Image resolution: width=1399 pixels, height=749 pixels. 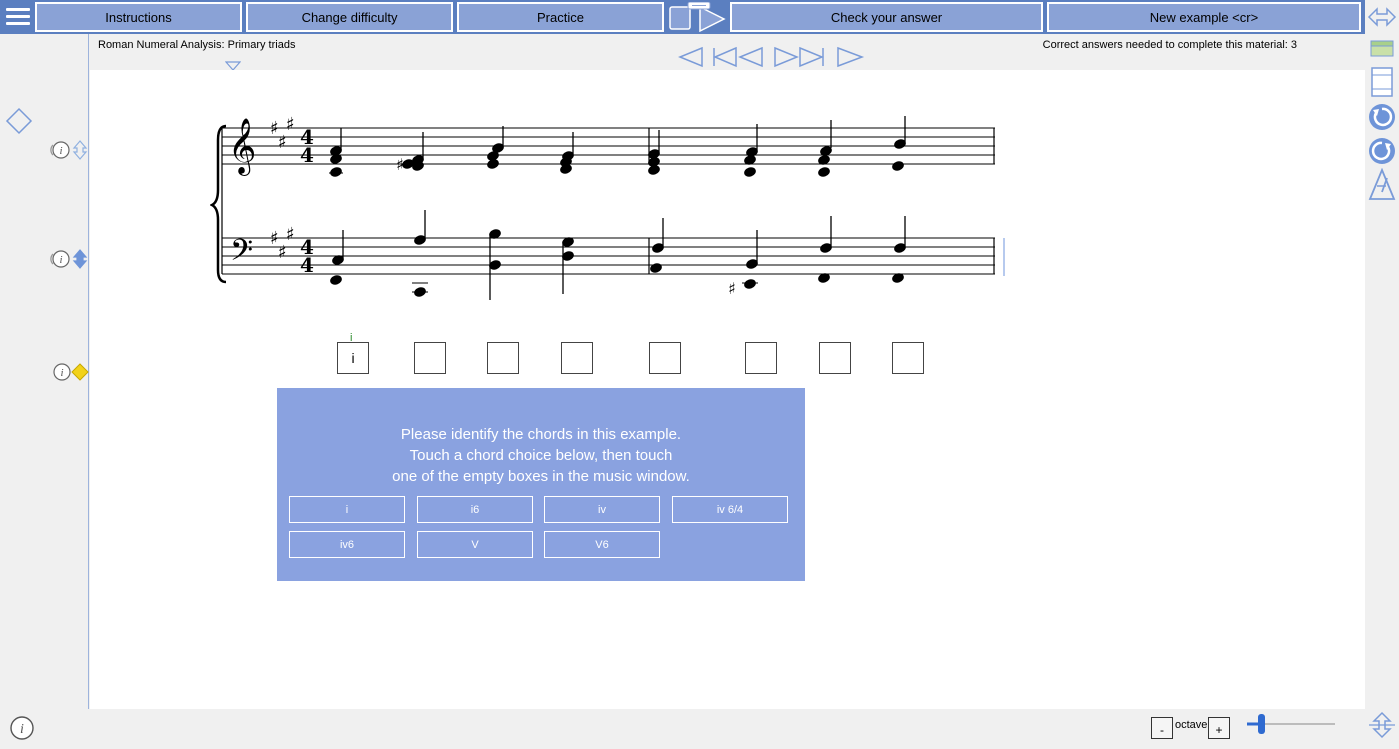 What do you see at coordinates (138, 17) in the screenshot?
I see `instructions-button: Instructions` at bounding box center [138, 17].